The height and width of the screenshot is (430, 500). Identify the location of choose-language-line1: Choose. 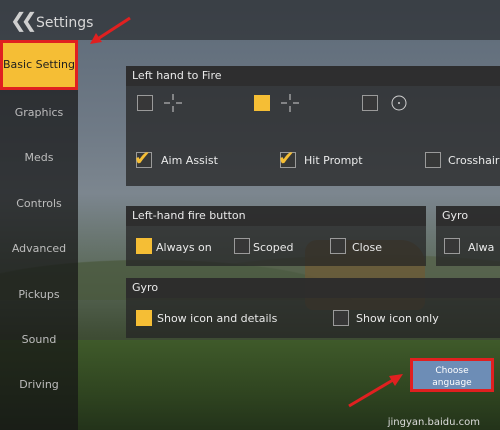
(452, 371).